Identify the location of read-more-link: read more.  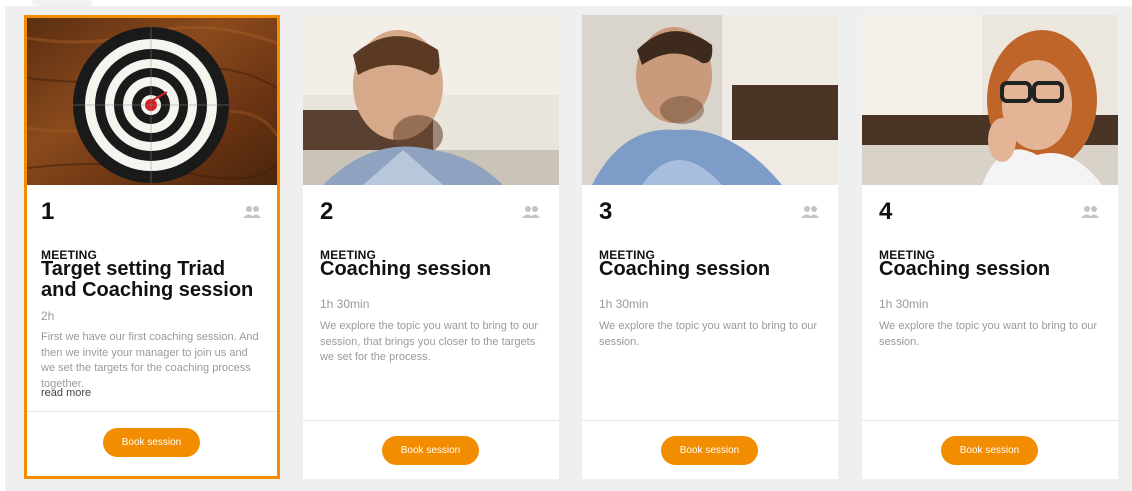
(66, 393).